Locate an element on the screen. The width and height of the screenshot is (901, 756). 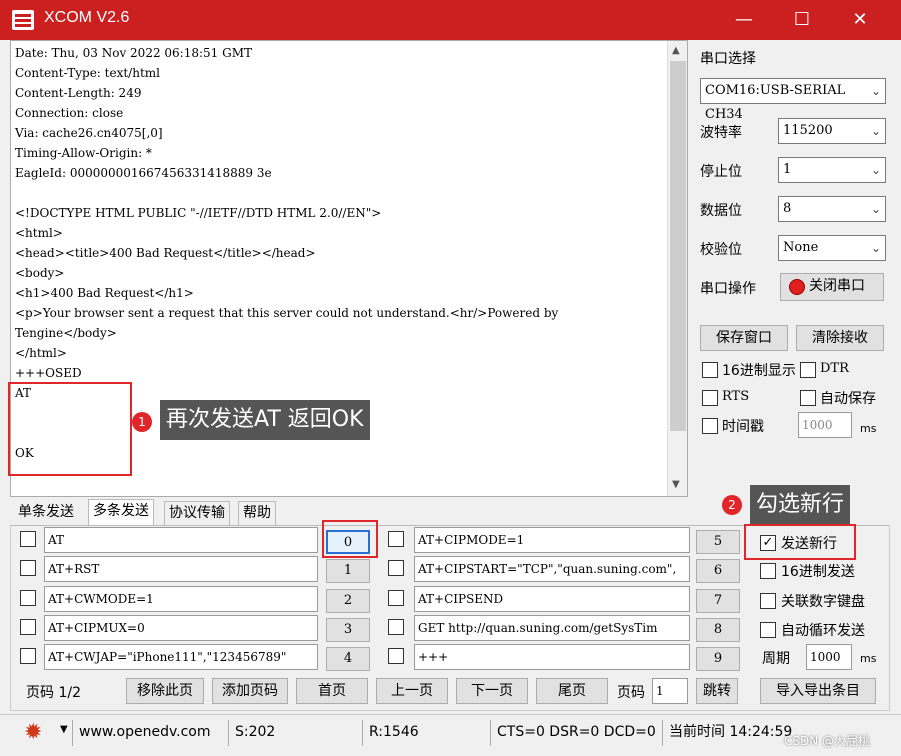
command-input: GET http://quan.suning.com/getSysTim is located at coordinates (552, 628).